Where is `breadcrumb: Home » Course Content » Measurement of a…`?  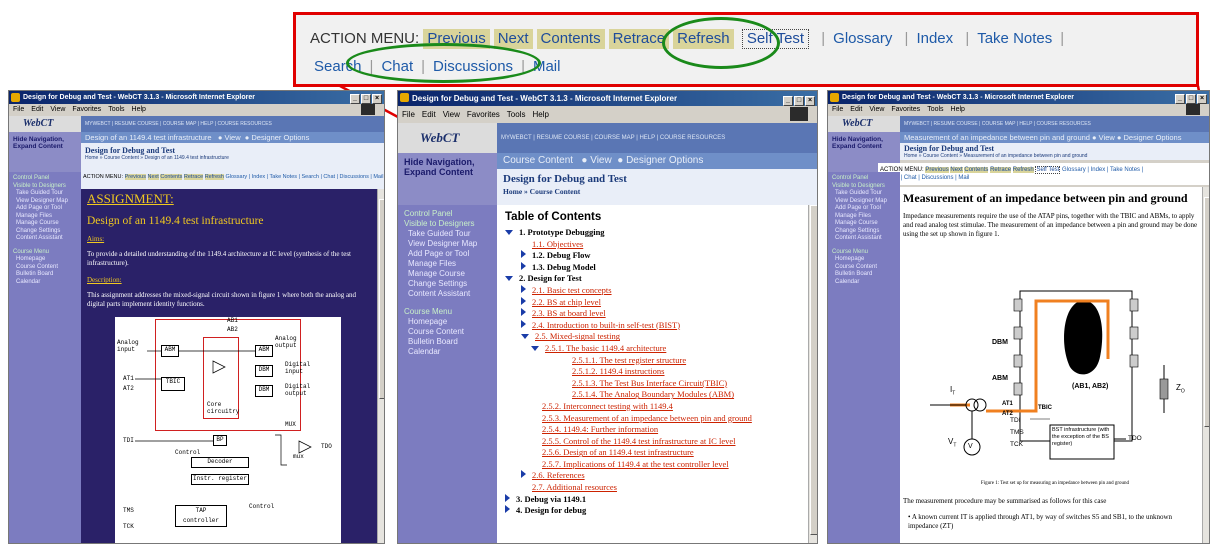
breadcrumb: Home » Course Content » Measurement of a… is located at coordinates (1055, 156).